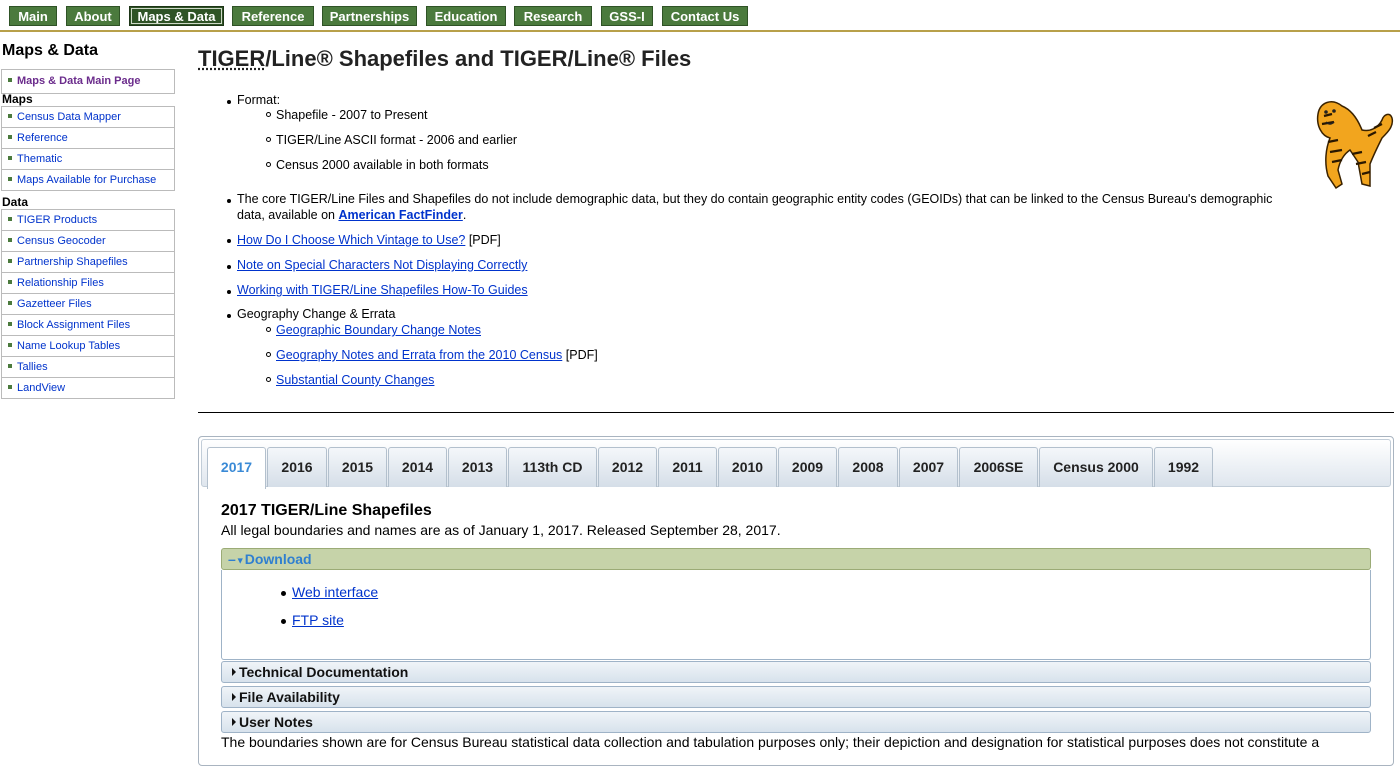 The width and height of the screenshot is (1400, 766). I want to click on technical-documentation-header: Technical Documentation, so click(796, 672).